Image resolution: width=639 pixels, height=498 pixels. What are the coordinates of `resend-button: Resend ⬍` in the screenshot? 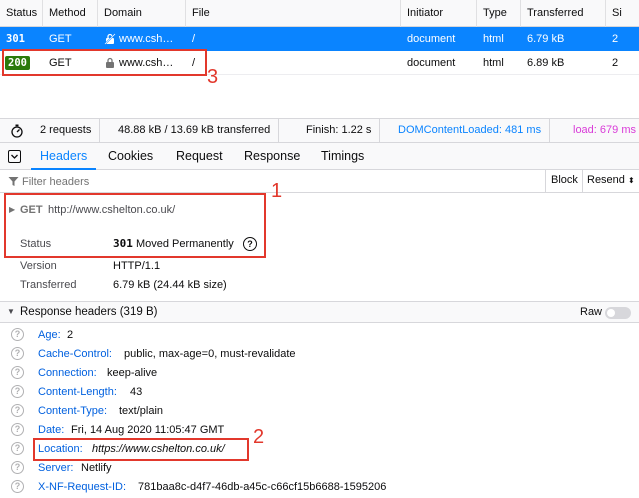 It's located at (611, 180).